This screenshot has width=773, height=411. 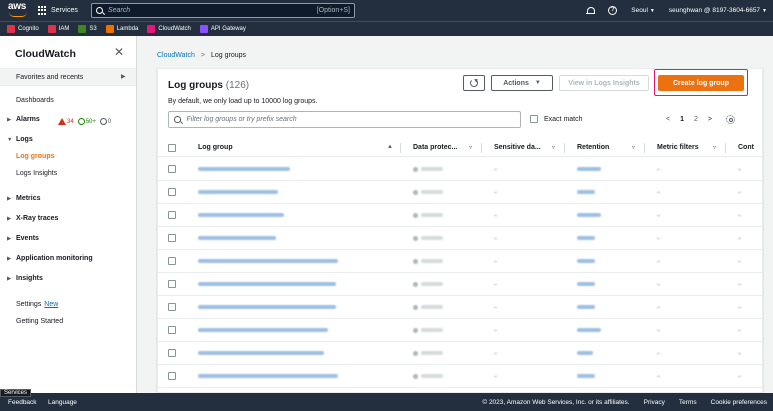 What do you see at coordinates (22, 402) in the screenshot?
I see `feedback-link: Feedback` at bounding box center [22, 402].